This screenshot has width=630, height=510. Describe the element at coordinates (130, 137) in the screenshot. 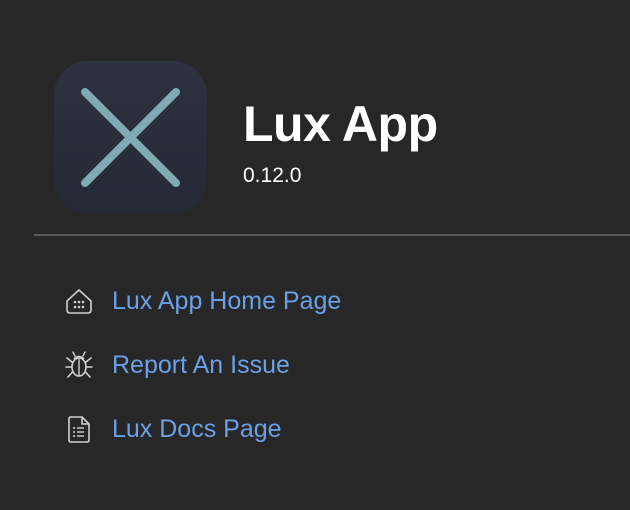

I see `app-logo-icon` at that location.